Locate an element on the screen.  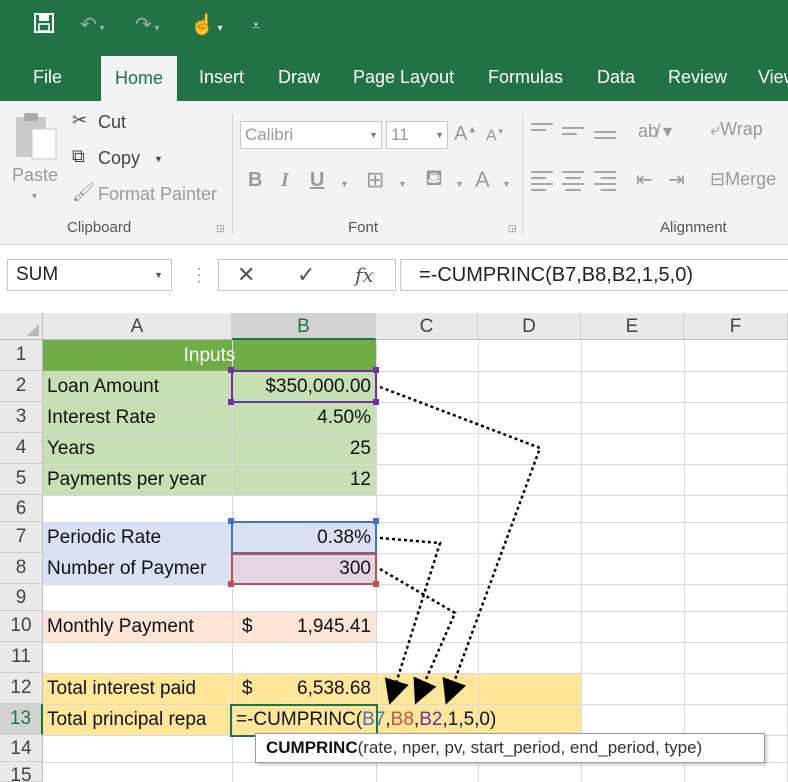
undo-icon: ↶ ▾ is located at coordinates (92, 25).